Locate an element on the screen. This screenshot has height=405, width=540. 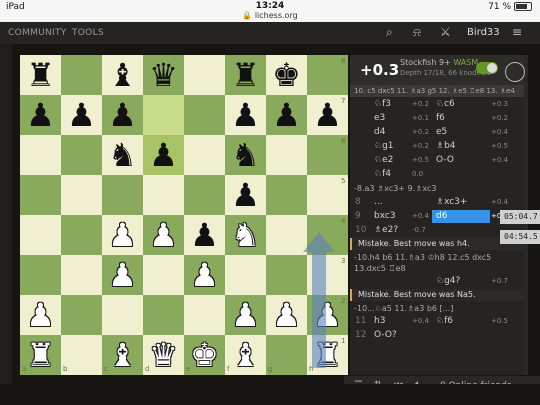
white-move: ♗e2? is located at coordinates (386, 230).